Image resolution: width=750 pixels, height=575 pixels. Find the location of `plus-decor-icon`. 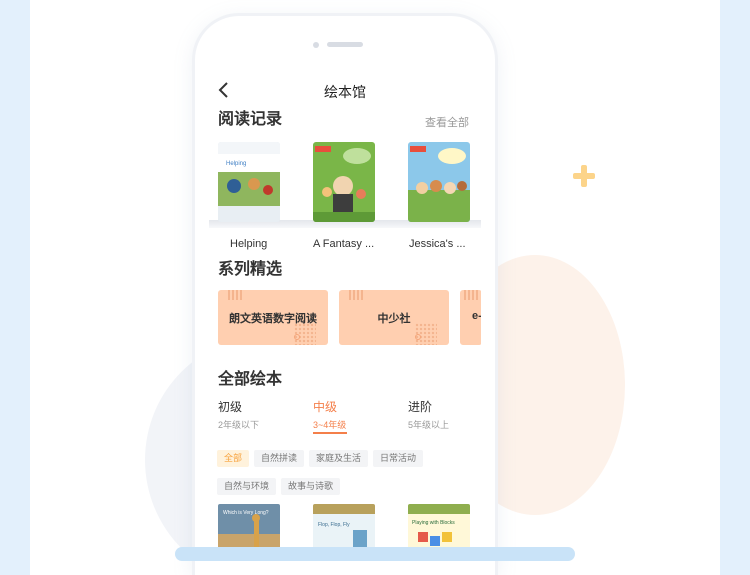

plus-decor-icon is located at coordinates (584, 176).